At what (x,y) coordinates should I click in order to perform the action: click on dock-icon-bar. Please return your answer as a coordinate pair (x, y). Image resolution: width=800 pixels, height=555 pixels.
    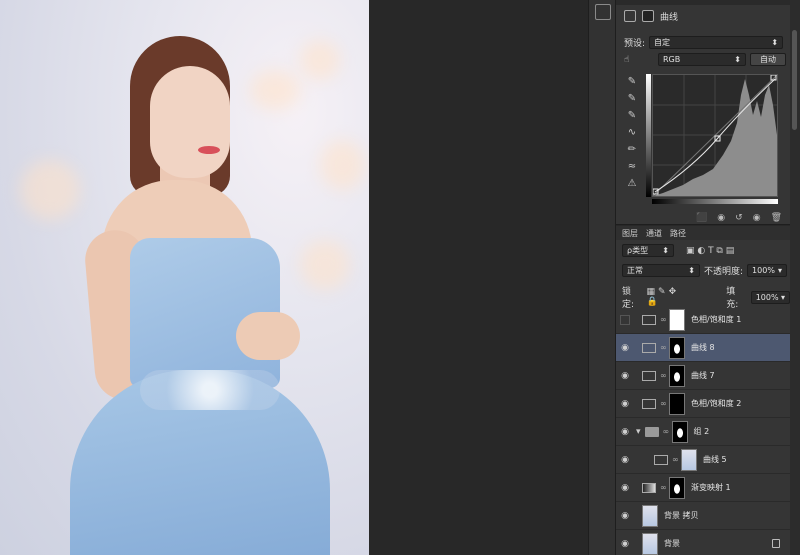
    Looking at the image, I should click on (602, 277).